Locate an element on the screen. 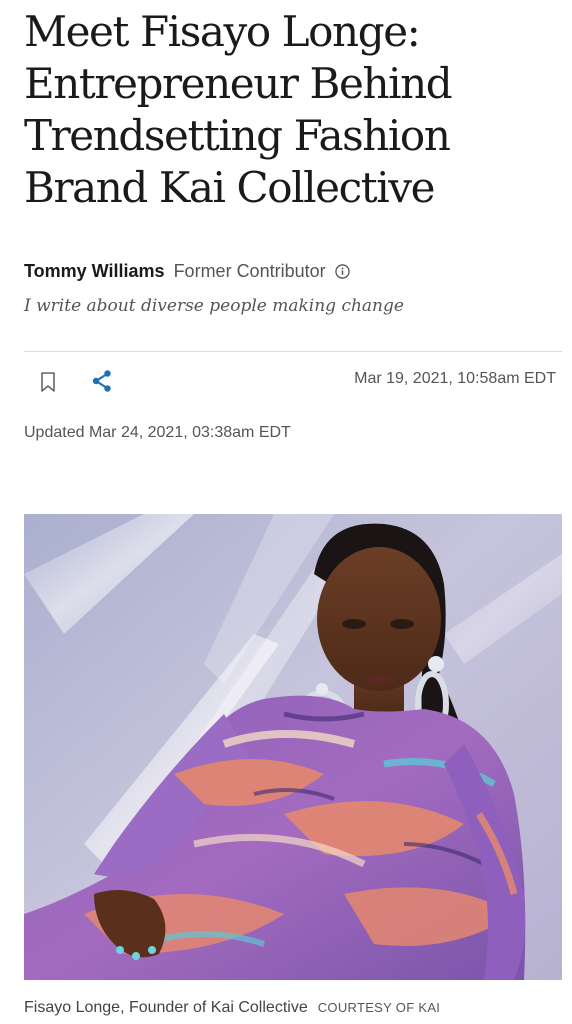 The height and width of the screenshot is (1024, 572). bookmark-icon is located at coordinates (48, 382).